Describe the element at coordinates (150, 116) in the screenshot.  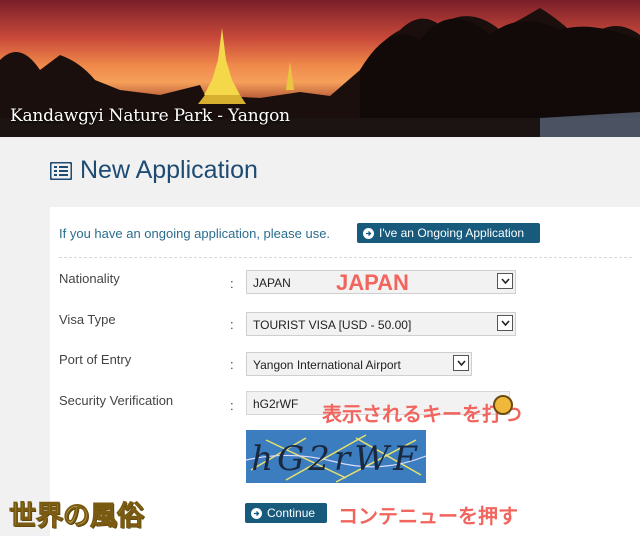
I see `banner-caption: Kandawgyi Nature Park - Yangon` at that location.